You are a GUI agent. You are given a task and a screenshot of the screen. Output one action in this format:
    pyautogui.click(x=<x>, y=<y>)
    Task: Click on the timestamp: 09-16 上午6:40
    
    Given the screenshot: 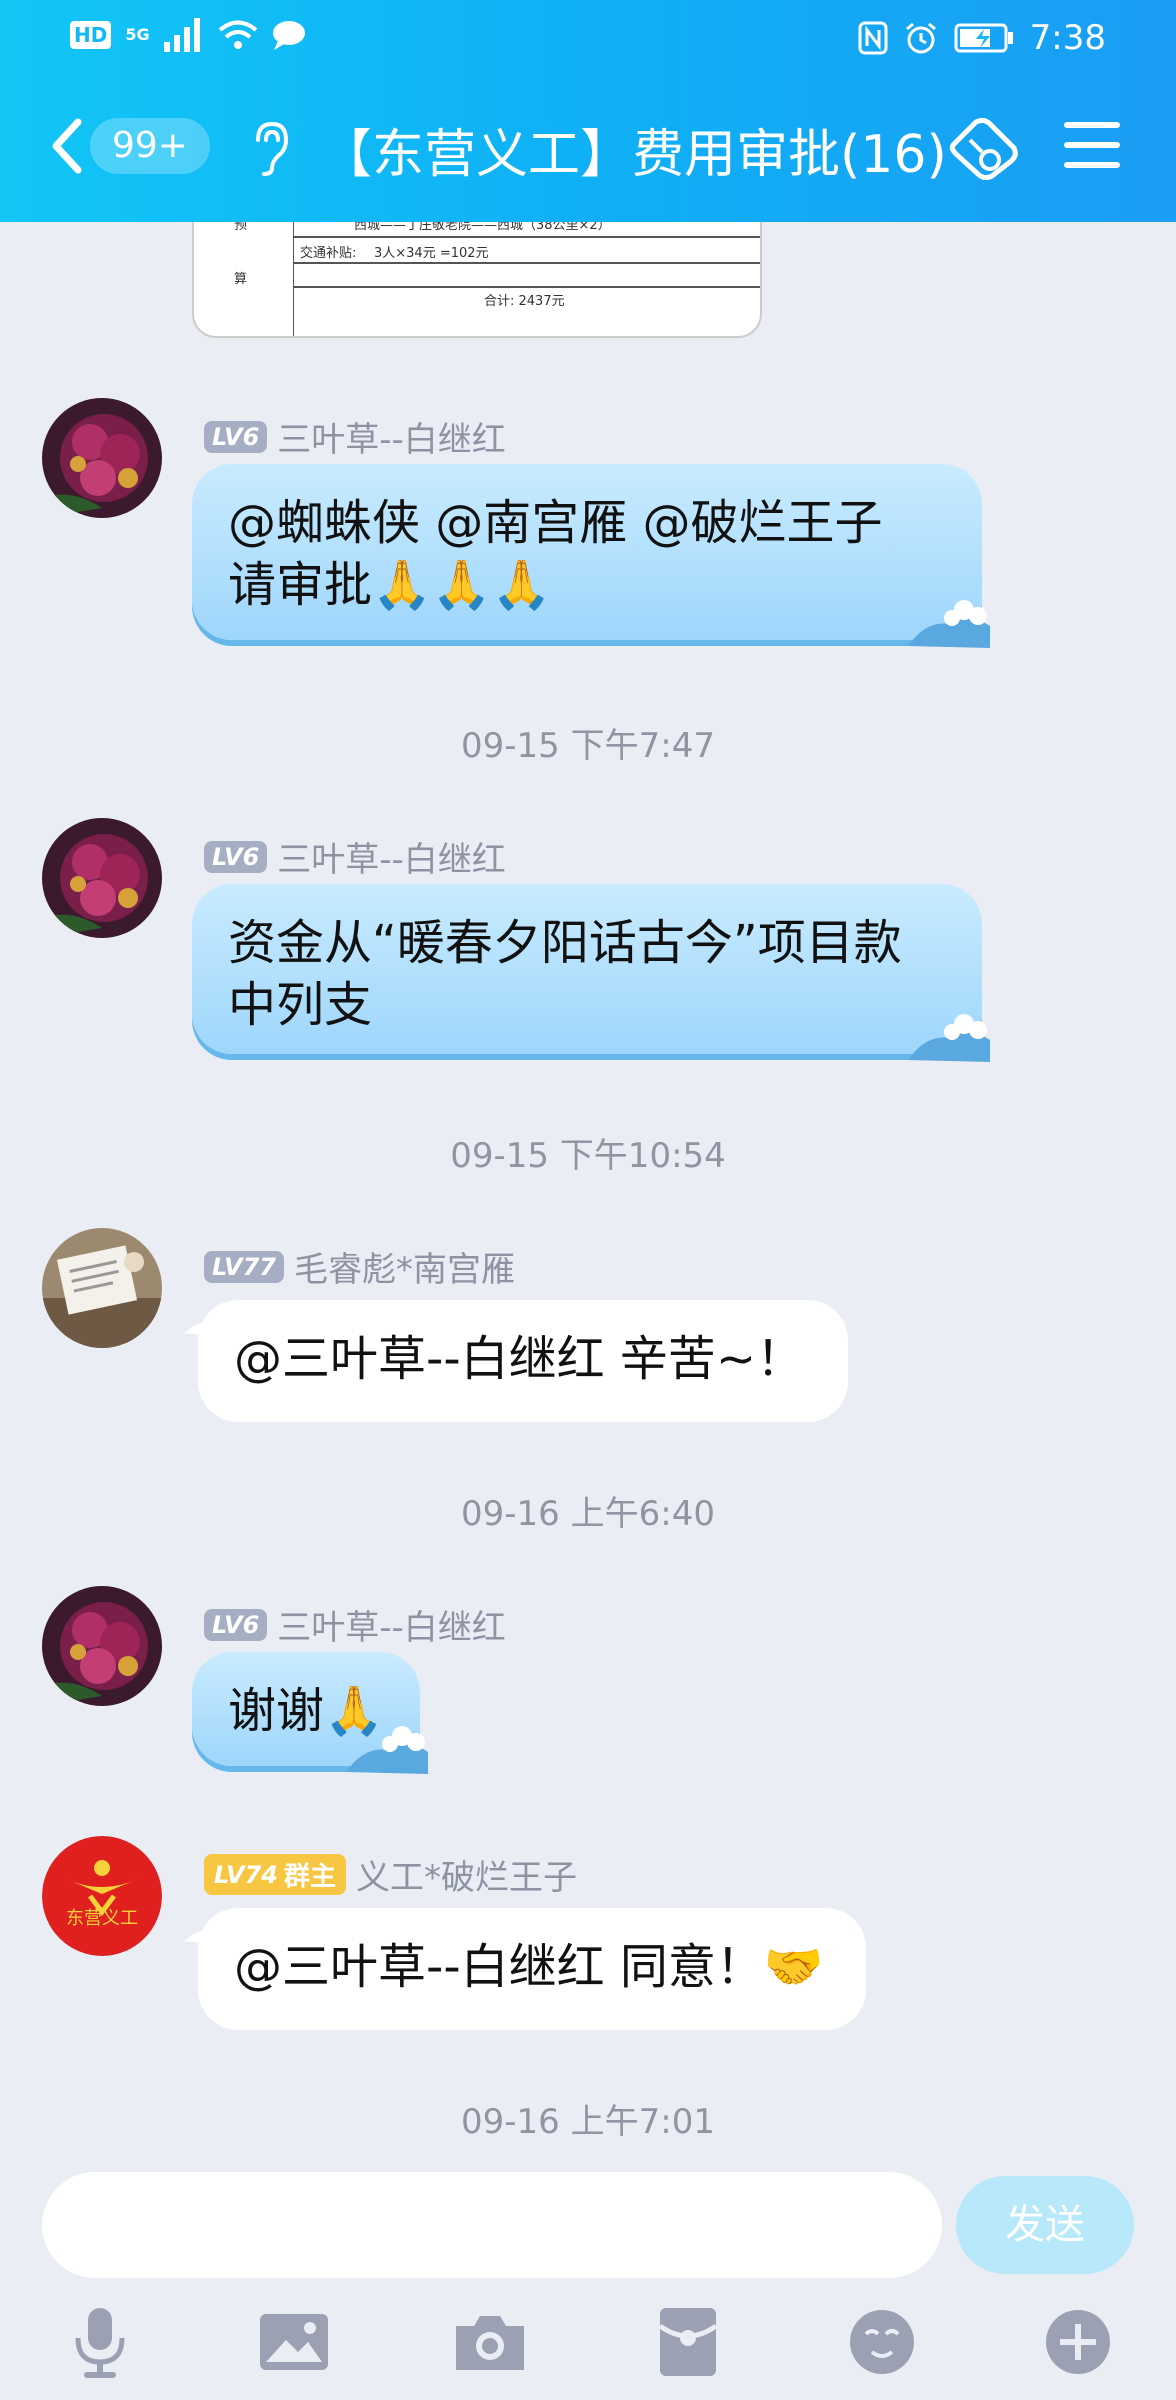 What is the action you would take?
    pyautogui.click(x=588, y=1514)
    